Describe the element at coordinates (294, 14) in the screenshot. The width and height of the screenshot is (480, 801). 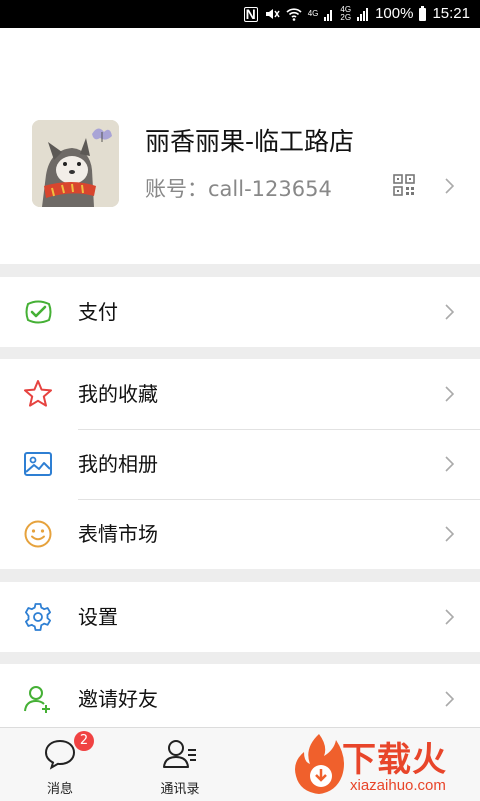
I see `wifi-icon` at that location.